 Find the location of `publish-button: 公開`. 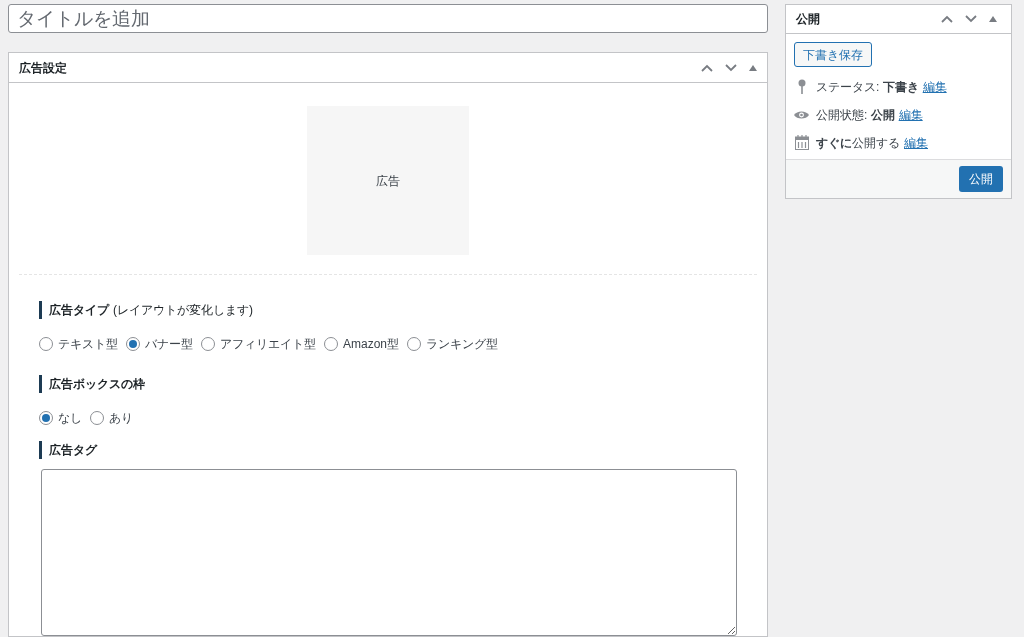

publish-button: 公開 is located at coordinates (981, 179).